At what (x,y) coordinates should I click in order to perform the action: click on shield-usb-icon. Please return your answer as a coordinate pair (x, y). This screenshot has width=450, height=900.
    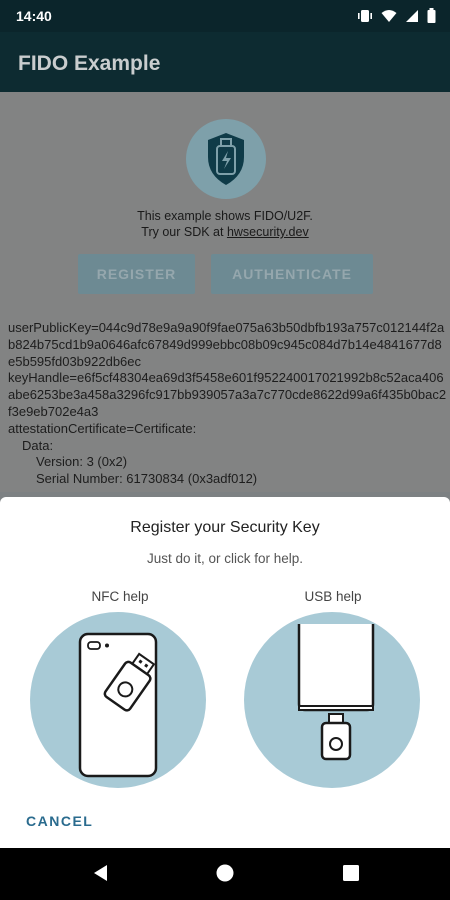
    Looking at the image, I should click on (226, 159).